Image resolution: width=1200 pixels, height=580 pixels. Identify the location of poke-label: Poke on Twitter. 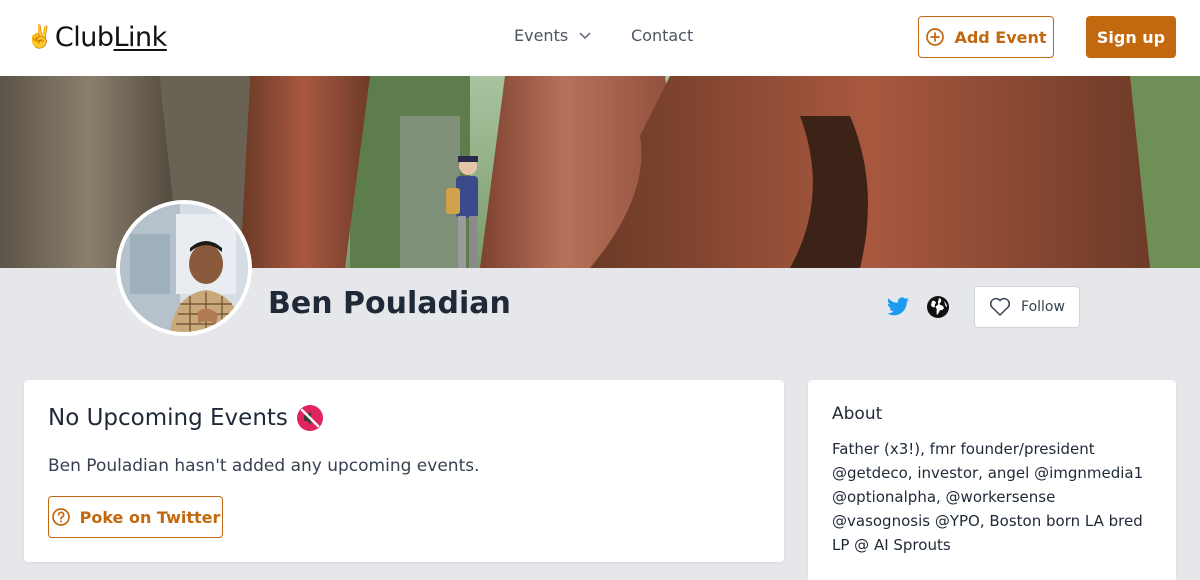
(150, 517).